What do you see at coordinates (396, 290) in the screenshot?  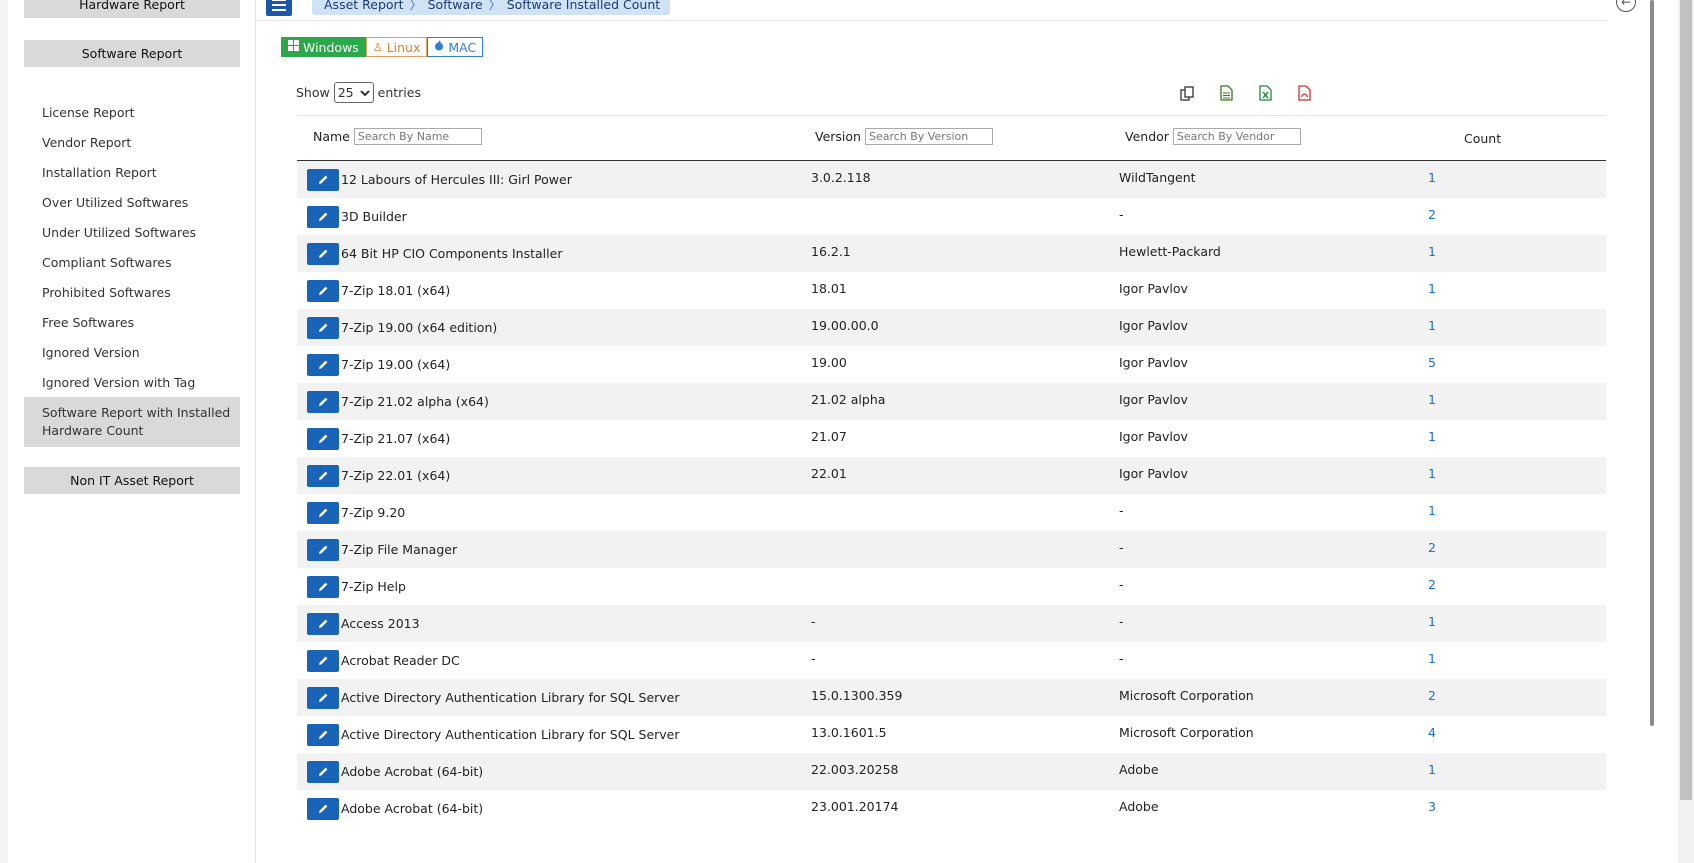 I see `cell-name: 7-Zip 18.01 (x64)` at bounding box center [396, 290].